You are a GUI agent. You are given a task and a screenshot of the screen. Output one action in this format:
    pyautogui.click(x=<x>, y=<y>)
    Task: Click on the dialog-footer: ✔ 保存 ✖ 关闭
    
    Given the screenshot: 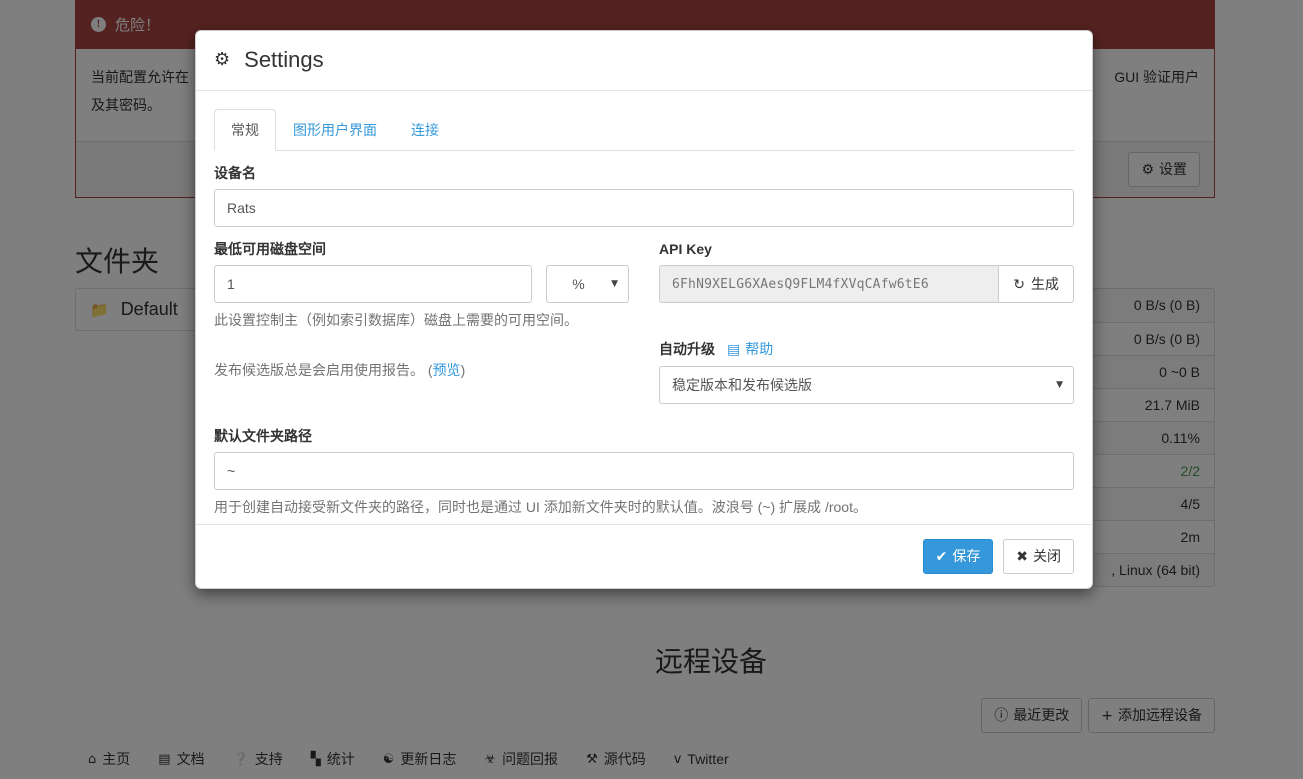 What is the action you would take?
    pyautogui.click(x=644, y=556)
    